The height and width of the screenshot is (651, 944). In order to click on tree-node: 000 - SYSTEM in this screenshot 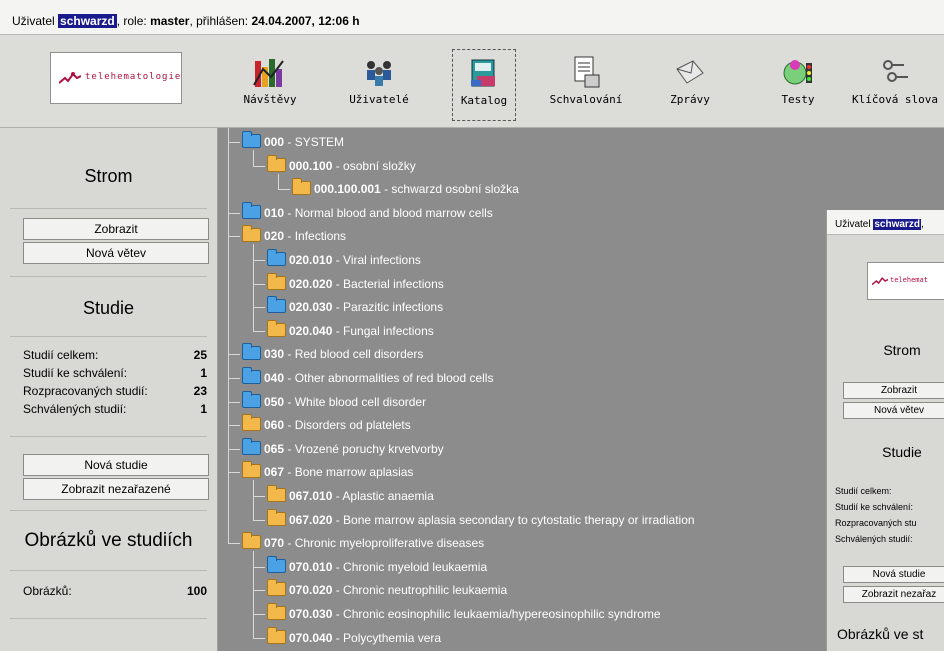, I will do `click(293, 141)`.